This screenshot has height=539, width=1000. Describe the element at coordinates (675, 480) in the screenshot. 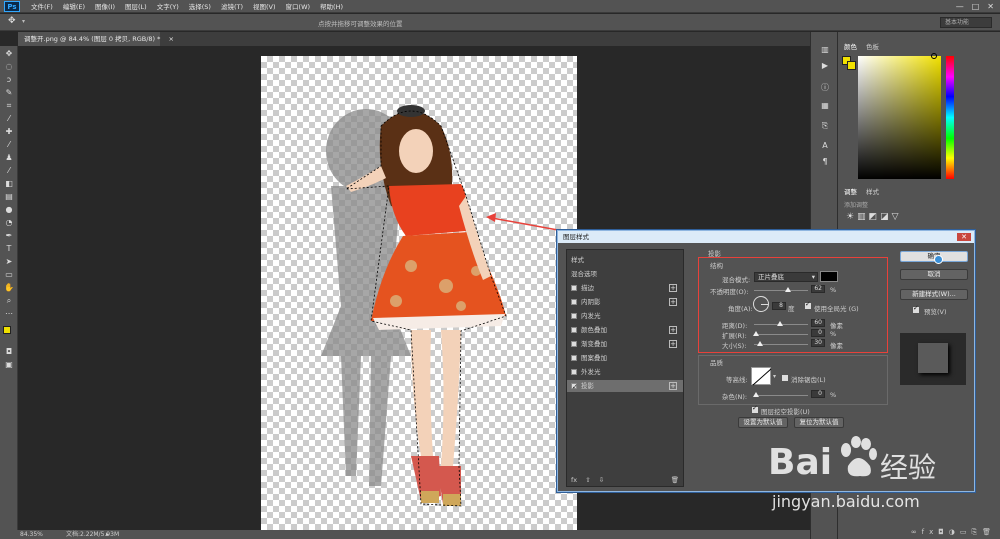

I see `trash-icon: 🗑` at that location.